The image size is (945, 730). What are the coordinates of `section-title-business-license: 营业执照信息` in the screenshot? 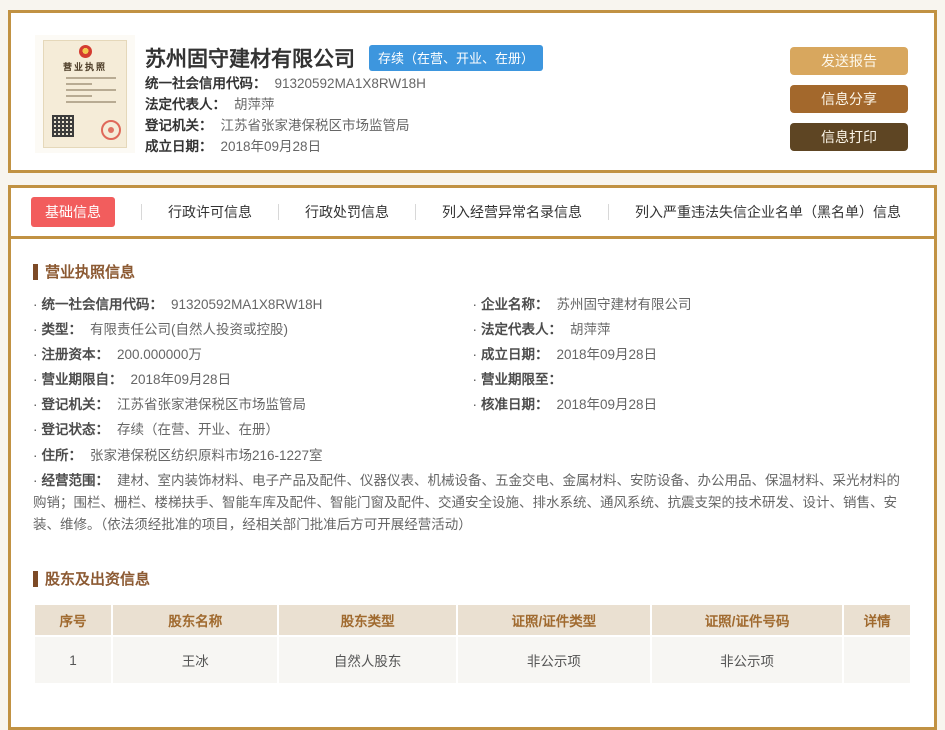 It's located at (472, 271).